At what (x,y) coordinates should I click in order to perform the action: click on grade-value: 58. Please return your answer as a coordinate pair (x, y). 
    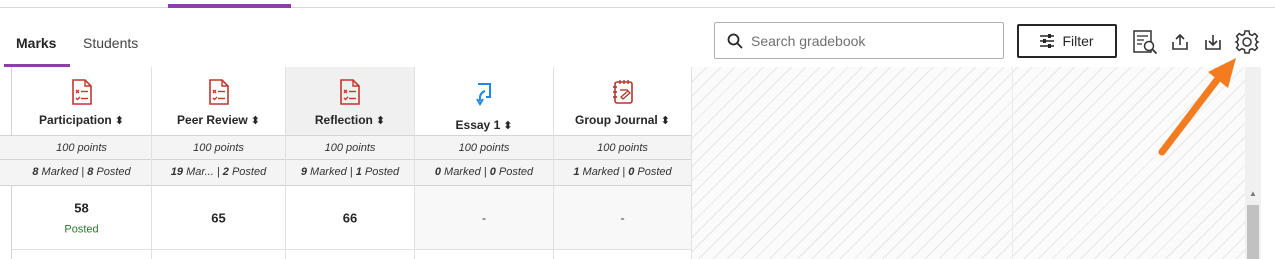
    Looking at the image, I should click on (81, 207).